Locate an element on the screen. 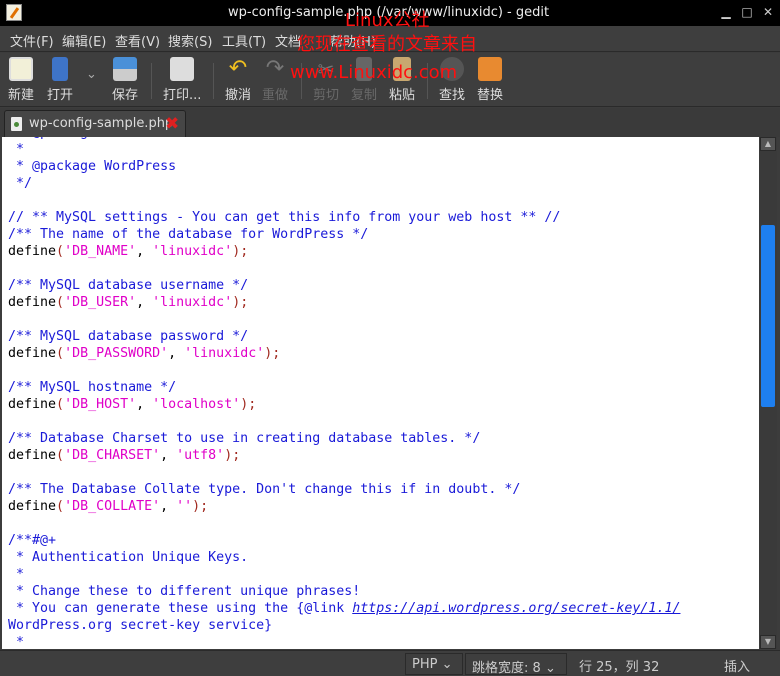 This screenshot has height=676, width=780. tab-wp-config-sample: wp-config-sample.php ✖ is located at coordinates (95, 124).